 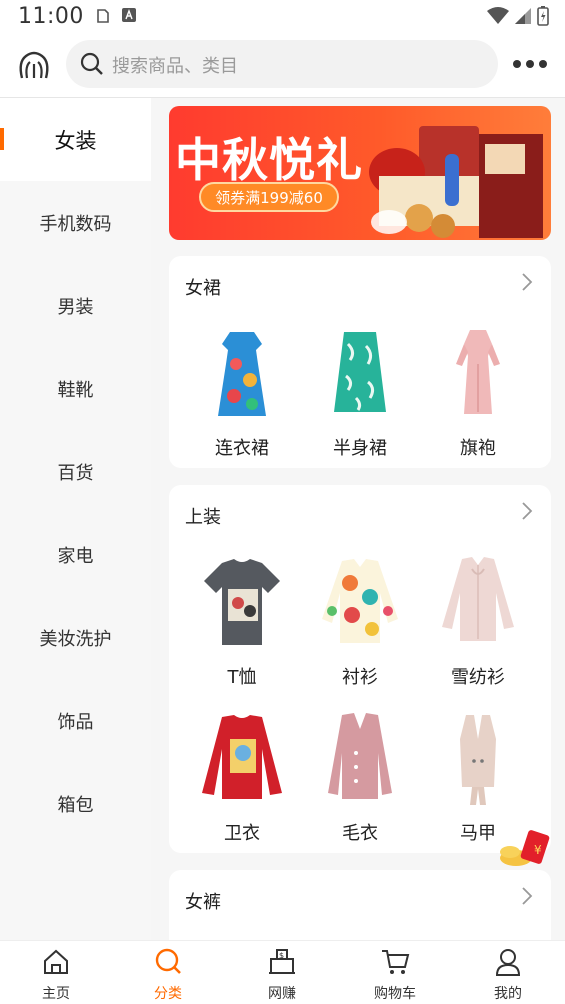 I want to click on category-item: 马甲, so click(x=478, y=777).